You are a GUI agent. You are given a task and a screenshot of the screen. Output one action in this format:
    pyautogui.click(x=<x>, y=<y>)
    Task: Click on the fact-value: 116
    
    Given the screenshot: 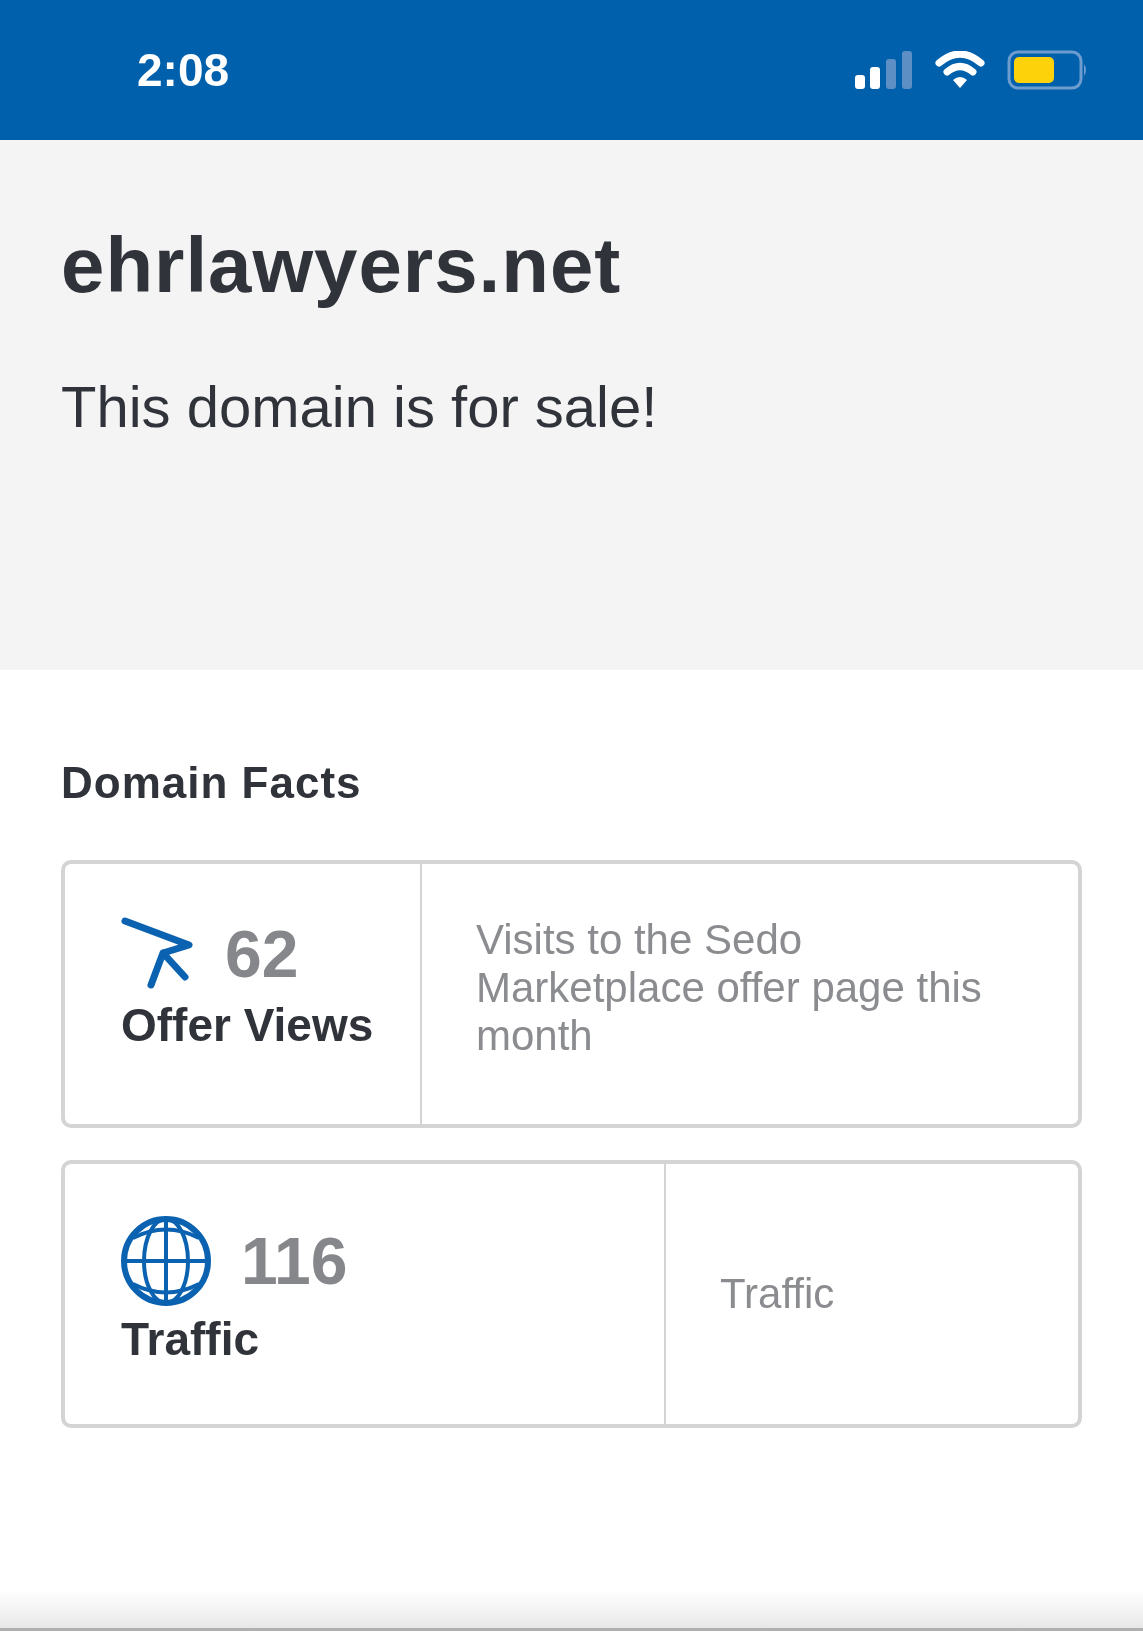 What is the action you would take?
    pyautogui.click(x=294, y=1261)
    